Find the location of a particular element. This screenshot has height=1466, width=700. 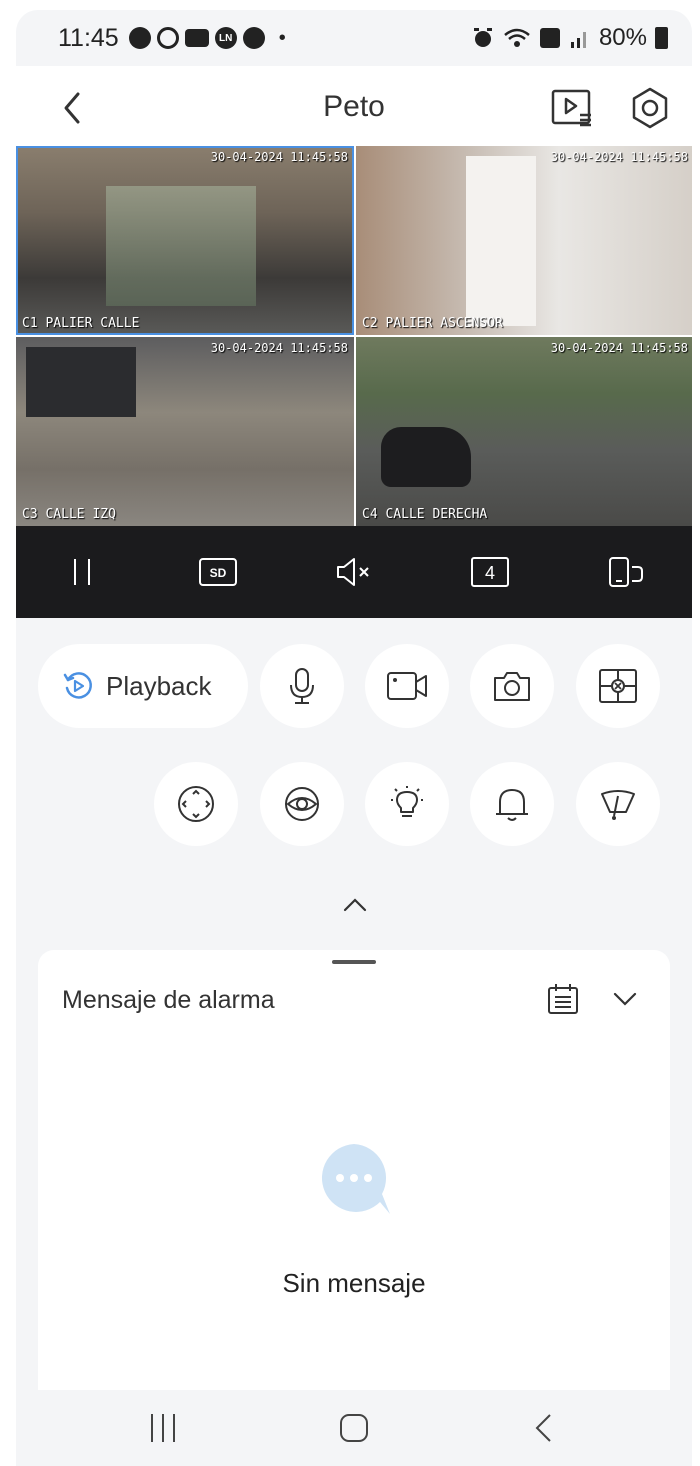

camera-label: C1 PALIER CALLE is located at coordinates (81, 323).